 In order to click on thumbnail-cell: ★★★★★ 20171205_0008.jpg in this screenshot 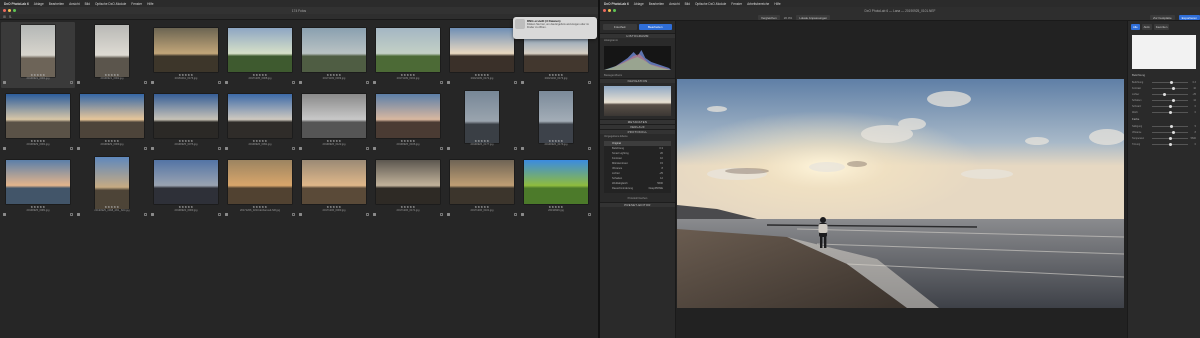, I will do `click(260, 55)`.